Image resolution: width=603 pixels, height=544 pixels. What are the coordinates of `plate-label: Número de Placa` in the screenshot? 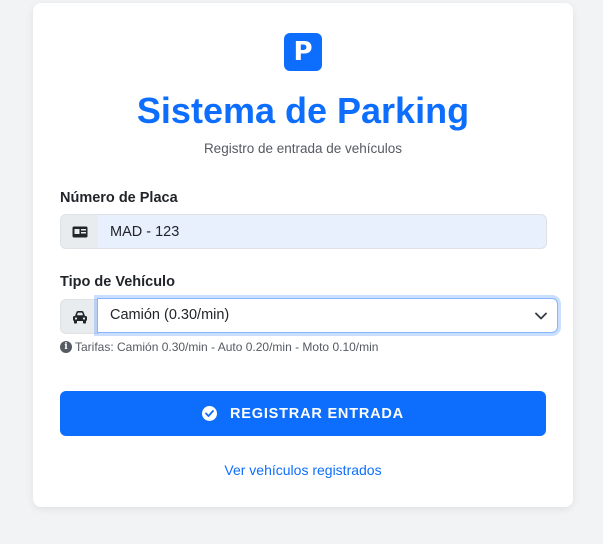 It's located at (119, 198).